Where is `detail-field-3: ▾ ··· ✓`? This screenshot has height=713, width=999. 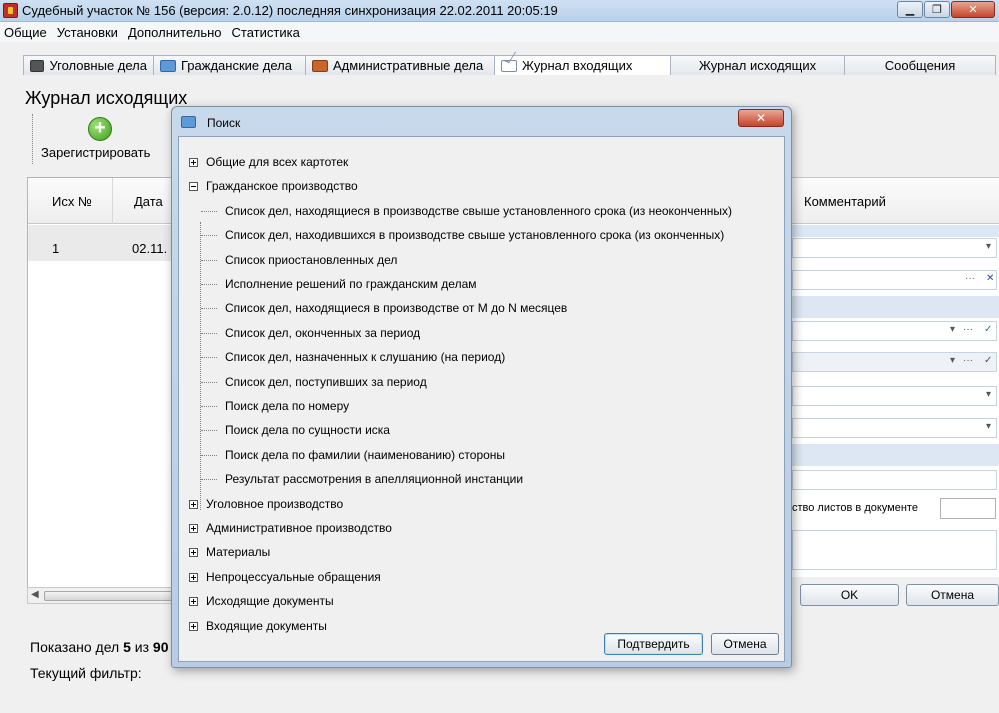
detail-field-3: ▾ ··· ✓ is located at coordinates (894, 331).